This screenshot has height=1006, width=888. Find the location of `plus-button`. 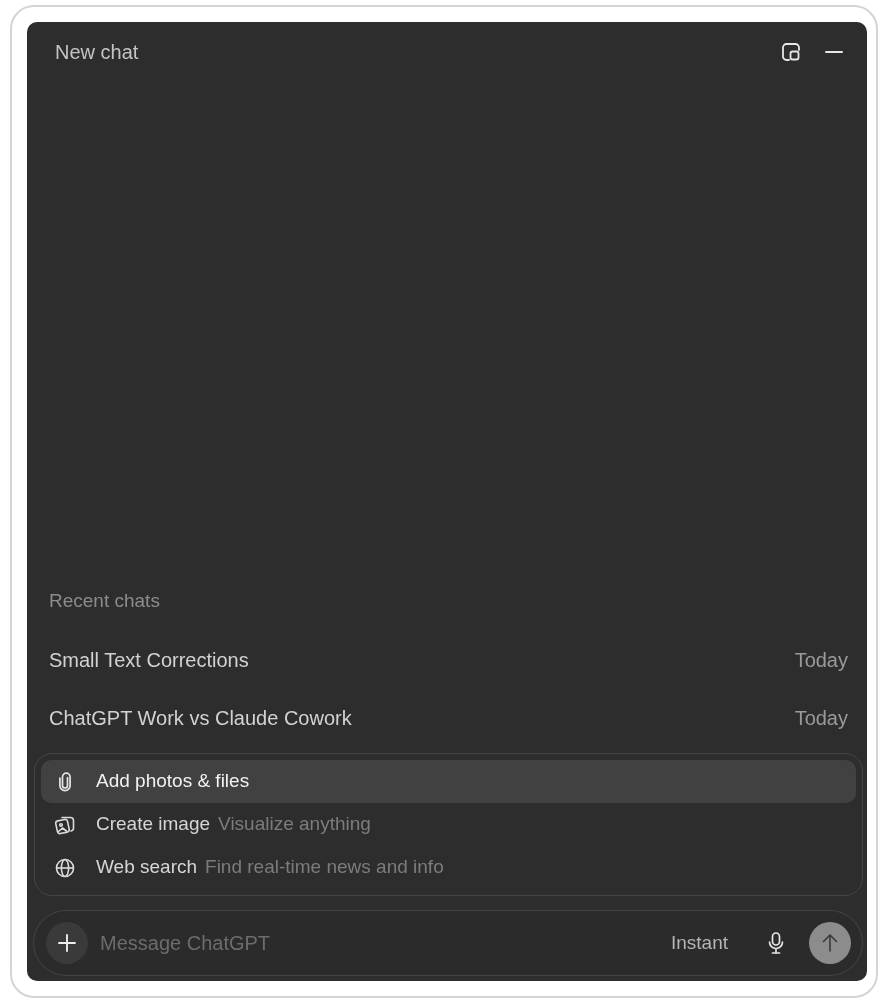

plus-button is located at coordinates (67, 943).